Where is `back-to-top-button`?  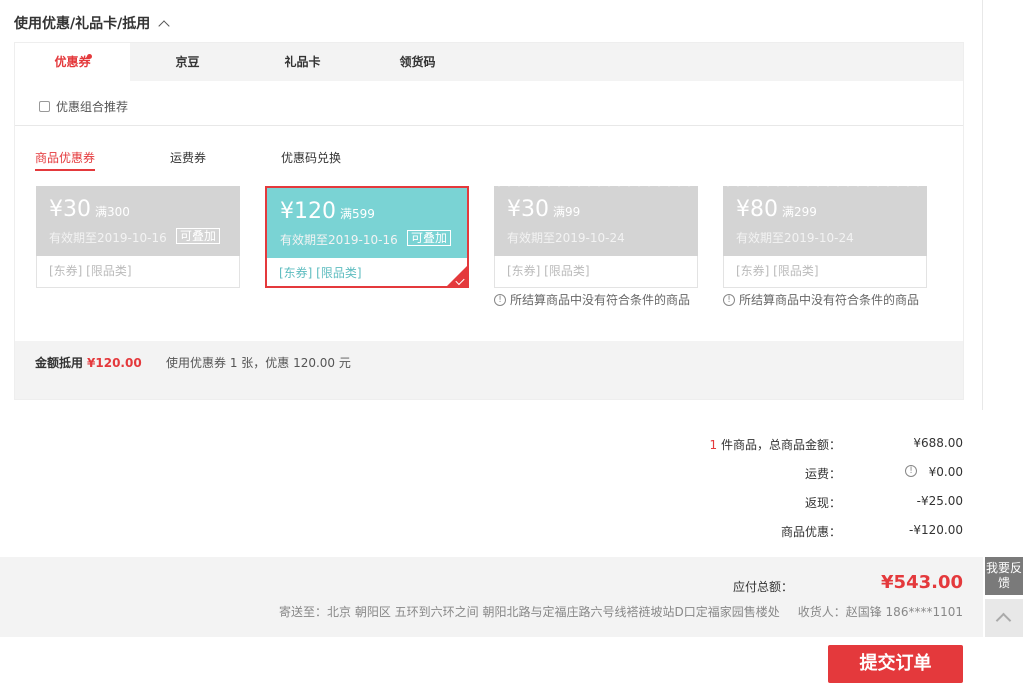
back-to-top-button is located at coordinates (1004, 618).